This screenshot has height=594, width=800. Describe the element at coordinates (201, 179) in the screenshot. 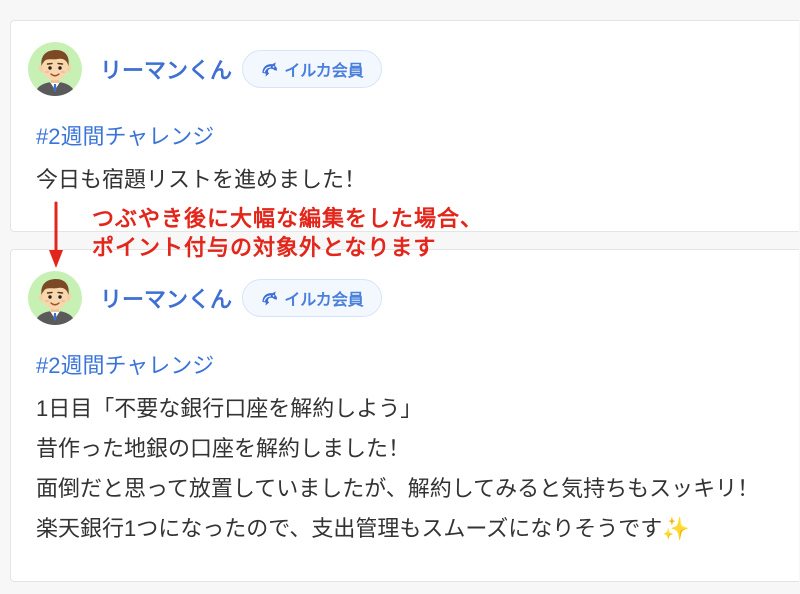

I see `post-text-line: 今日も宿題リストを進めました！` at that location.